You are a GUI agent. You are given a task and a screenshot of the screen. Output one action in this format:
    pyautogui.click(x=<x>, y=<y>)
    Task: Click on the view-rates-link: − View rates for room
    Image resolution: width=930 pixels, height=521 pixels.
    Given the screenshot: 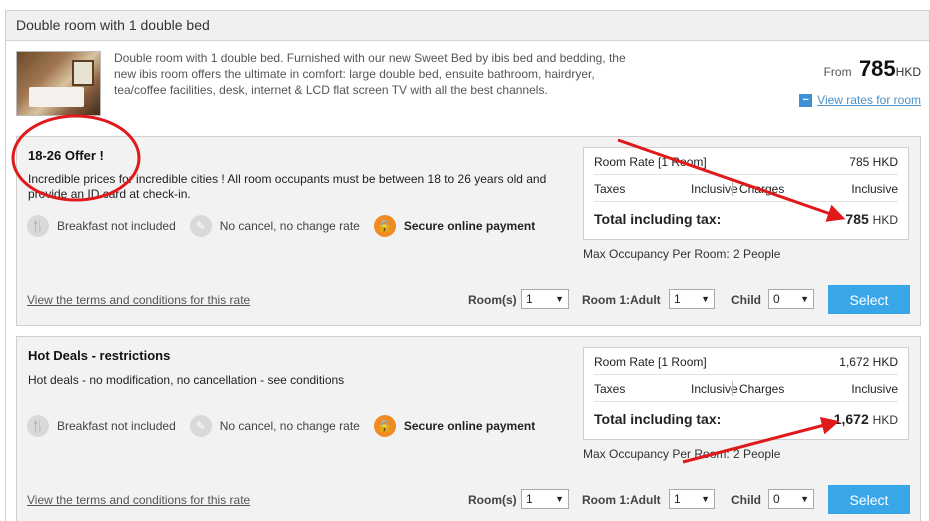 What is the action you would take?
    pyautogui.click(x=860, y=100)
    